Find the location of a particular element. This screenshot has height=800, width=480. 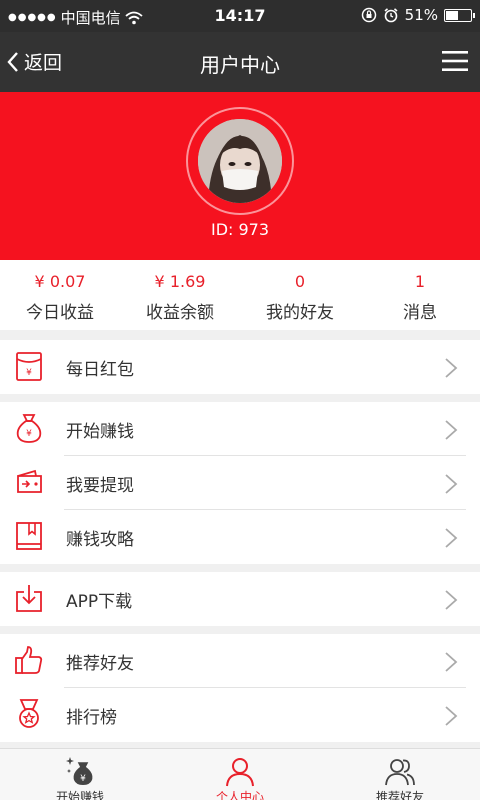

page-title: 用户中心 is located at coordinates (240, 65).